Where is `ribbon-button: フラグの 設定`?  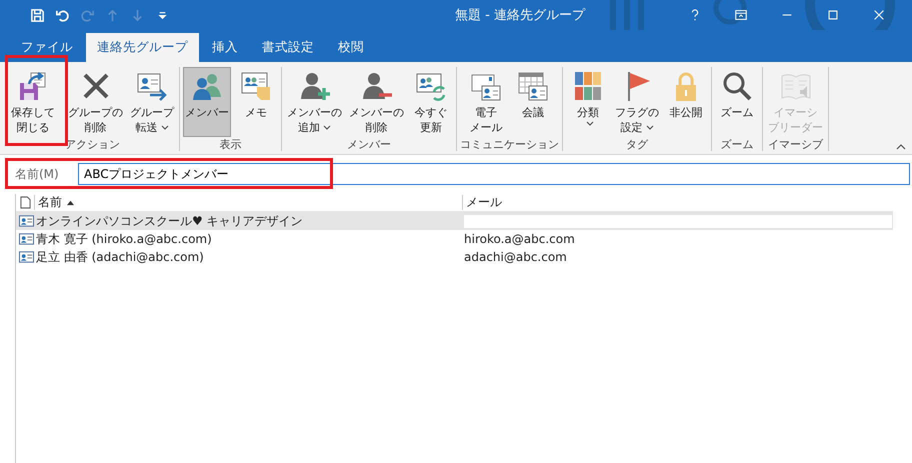 ribbon-button: フラグの 設定 is located at coordinates (637, 102).